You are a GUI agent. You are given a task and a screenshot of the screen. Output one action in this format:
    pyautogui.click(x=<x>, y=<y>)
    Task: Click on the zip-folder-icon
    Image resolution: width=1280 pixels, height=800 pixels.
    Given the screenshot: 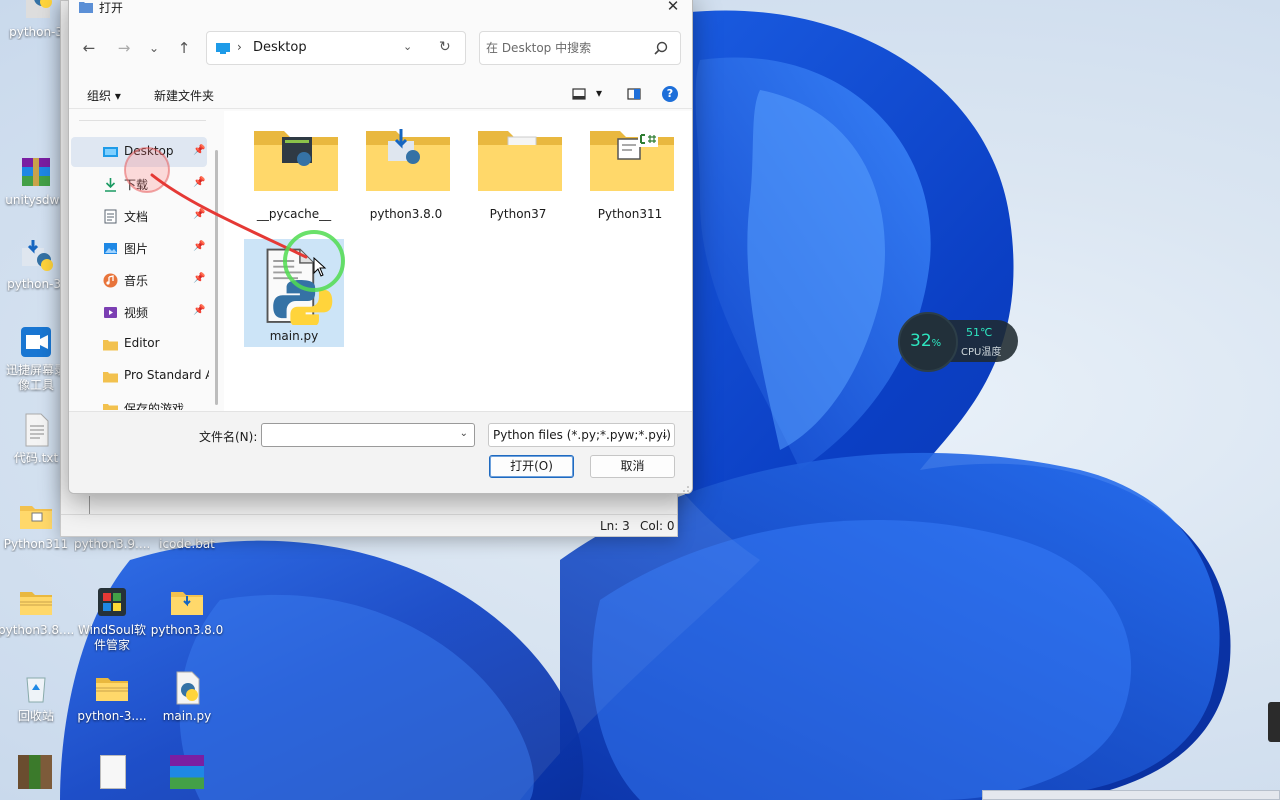 What is the action you would take?
    pyautogui.click(x=36, y=602)
    